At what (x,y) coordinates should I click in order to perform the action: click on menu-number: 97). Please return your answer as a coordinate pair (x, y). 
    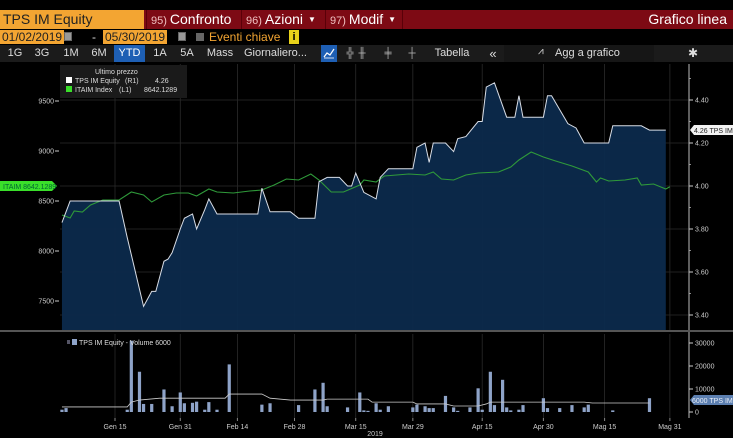
    Looking at the image, I should click on (338, 21).